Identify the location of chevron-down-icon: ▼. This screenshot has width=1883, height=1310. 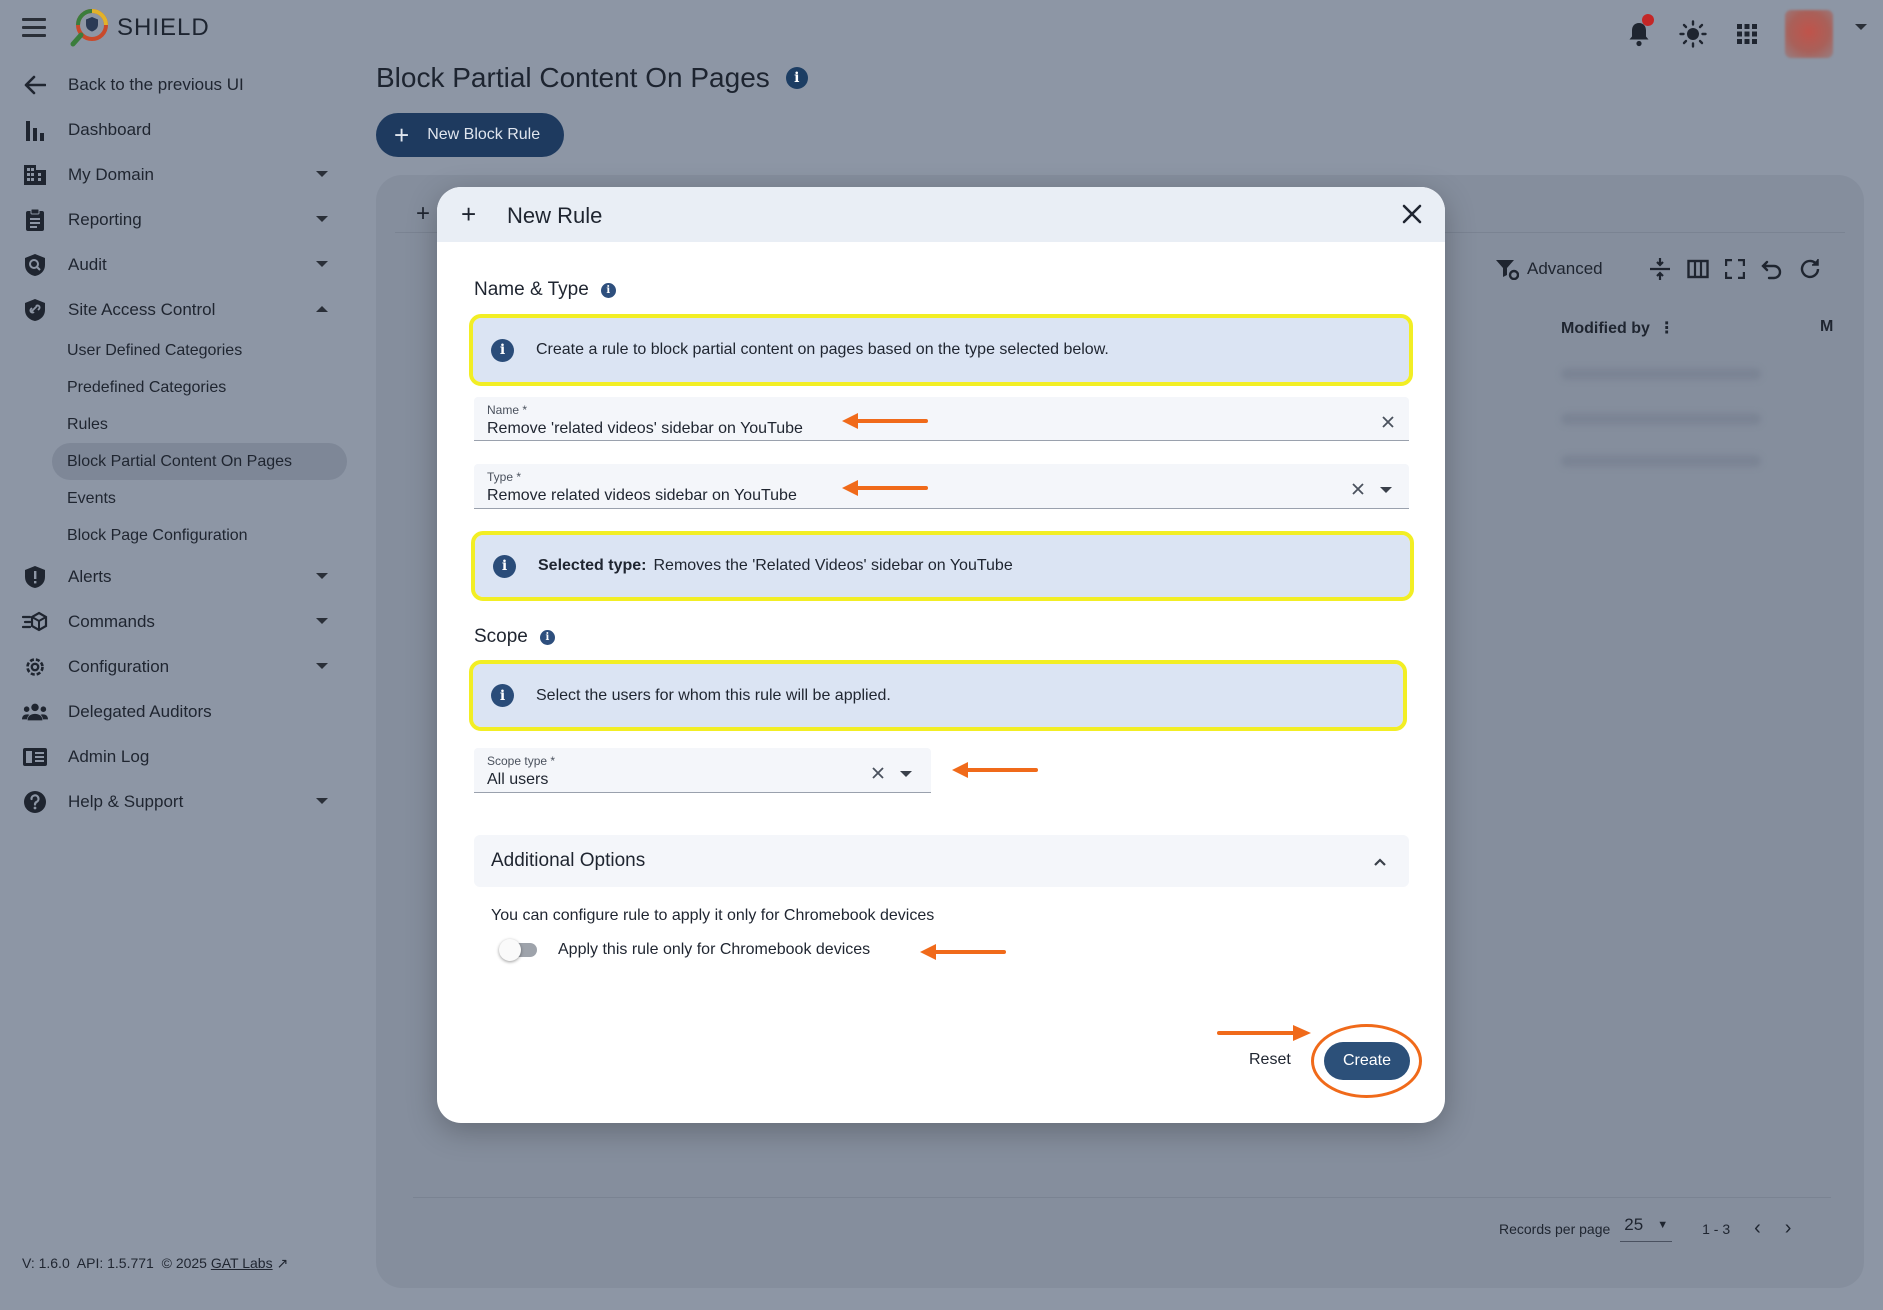
(1663, 1225).